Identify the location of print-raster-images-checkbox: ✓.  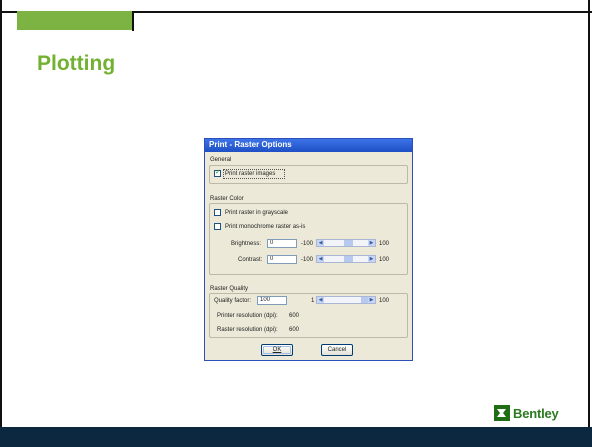
(217, 173).